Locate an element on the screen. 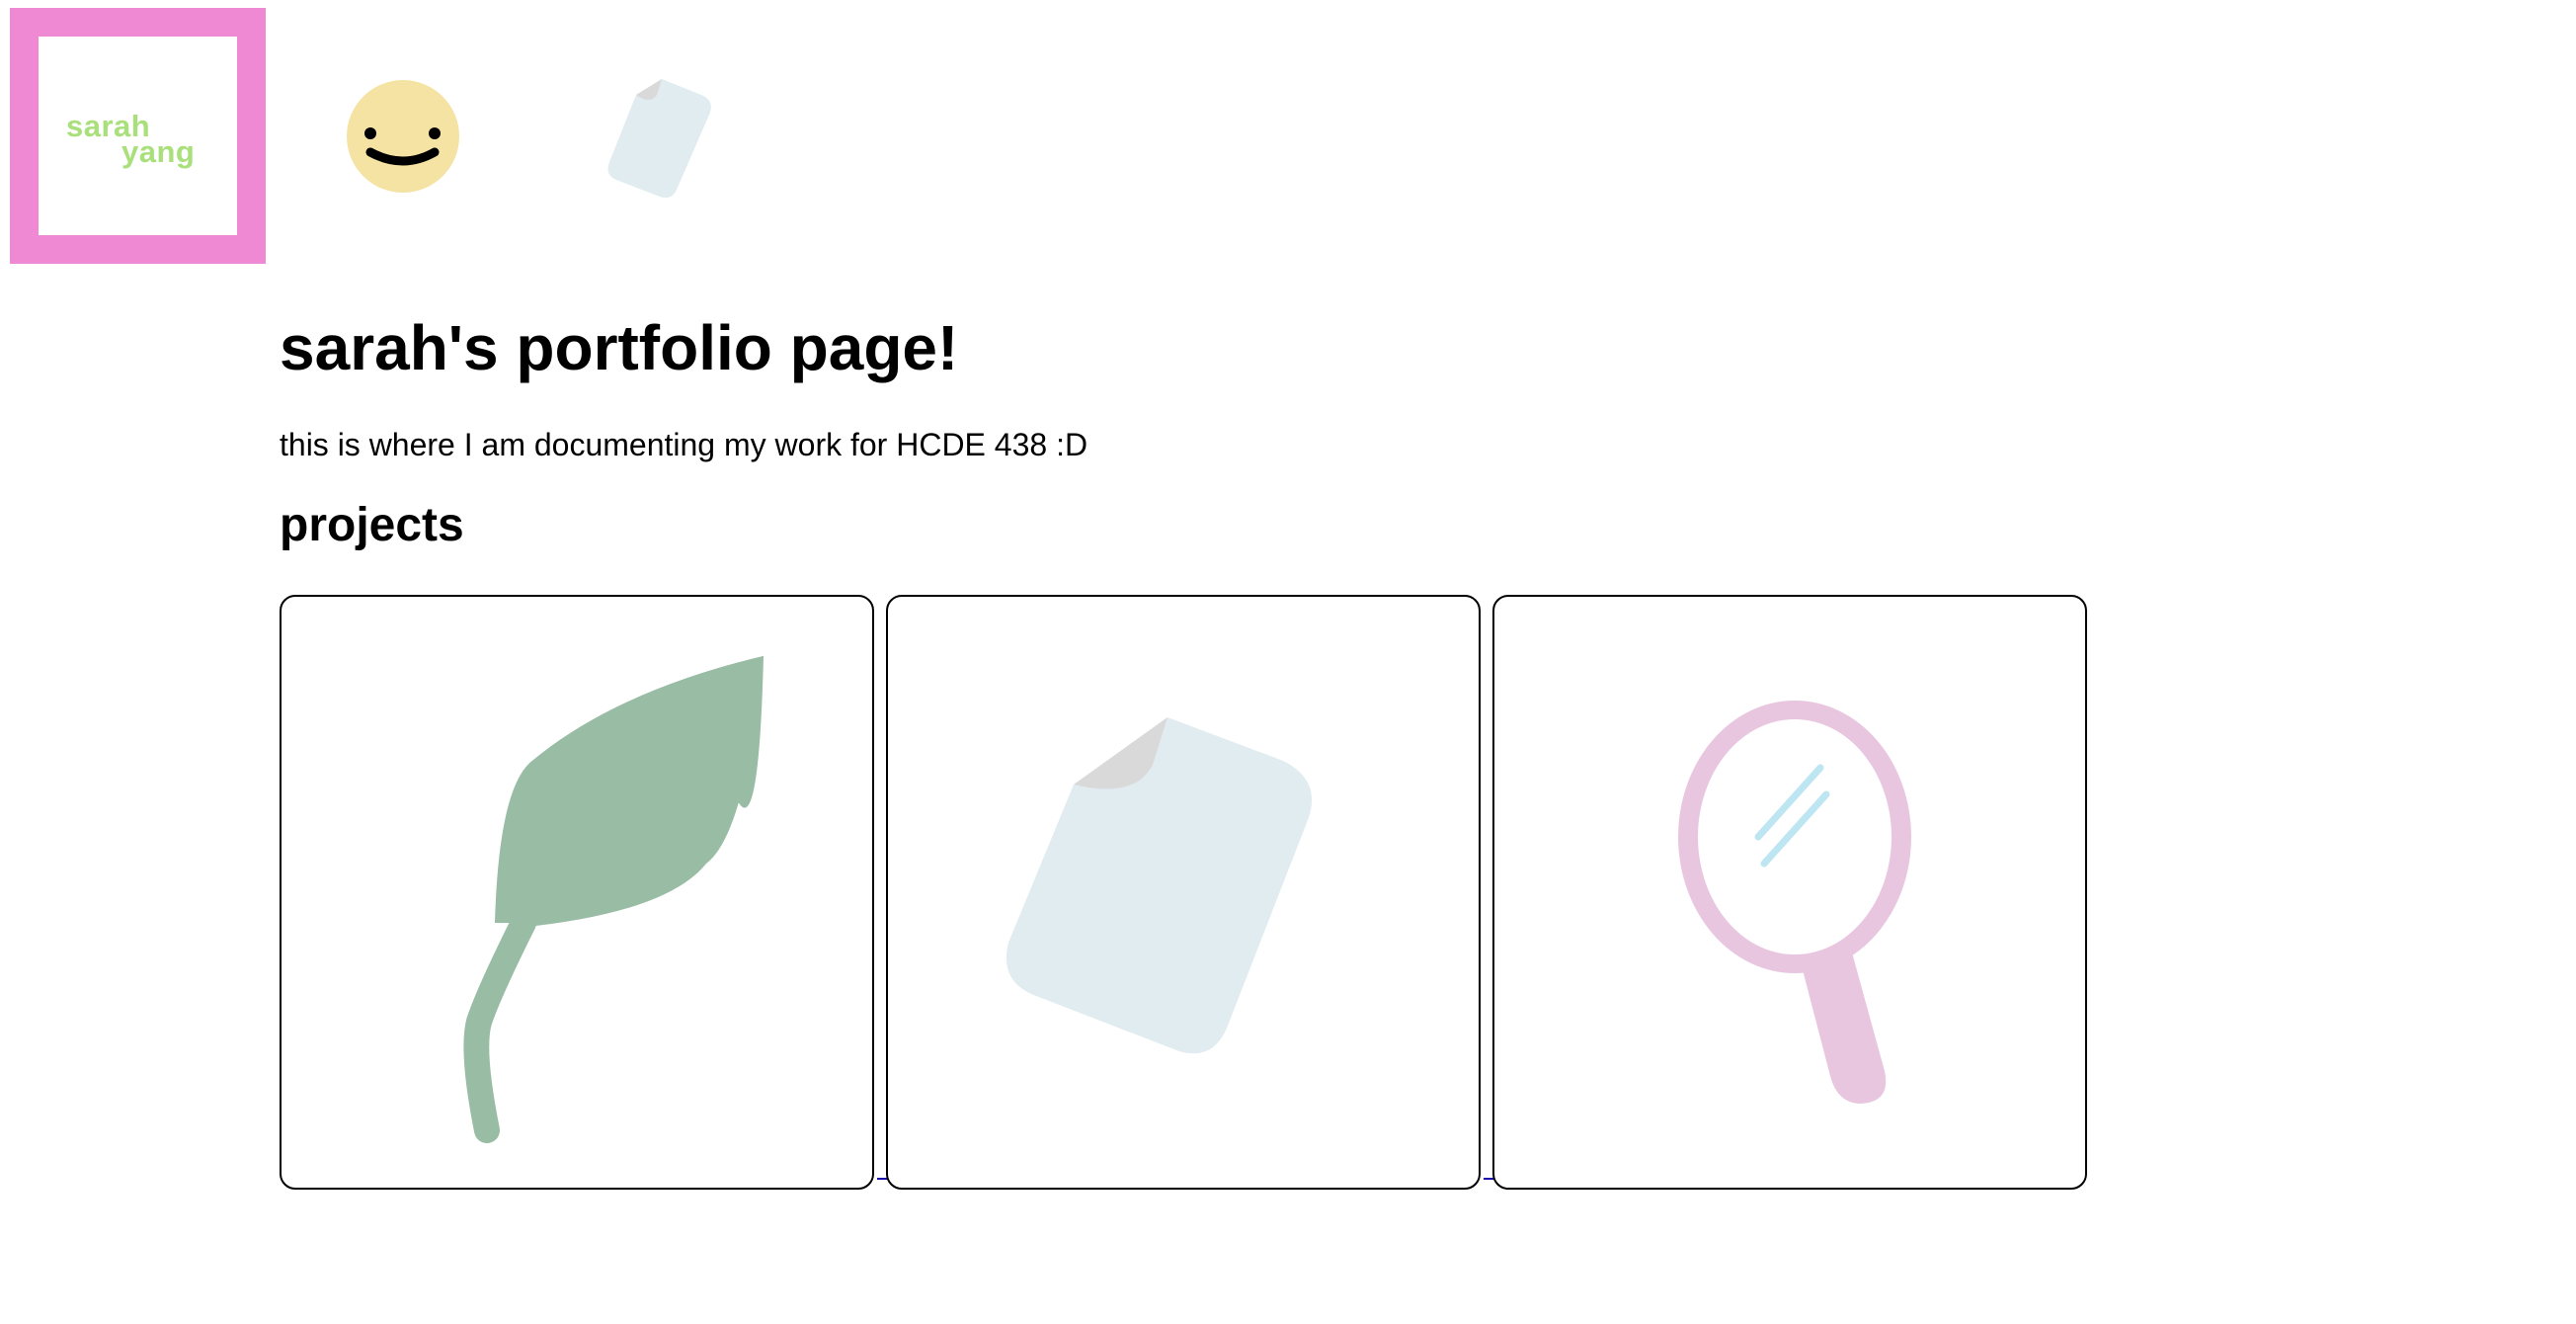  page-title: sarah's portfolio page! is located at coordinates (619, 347).